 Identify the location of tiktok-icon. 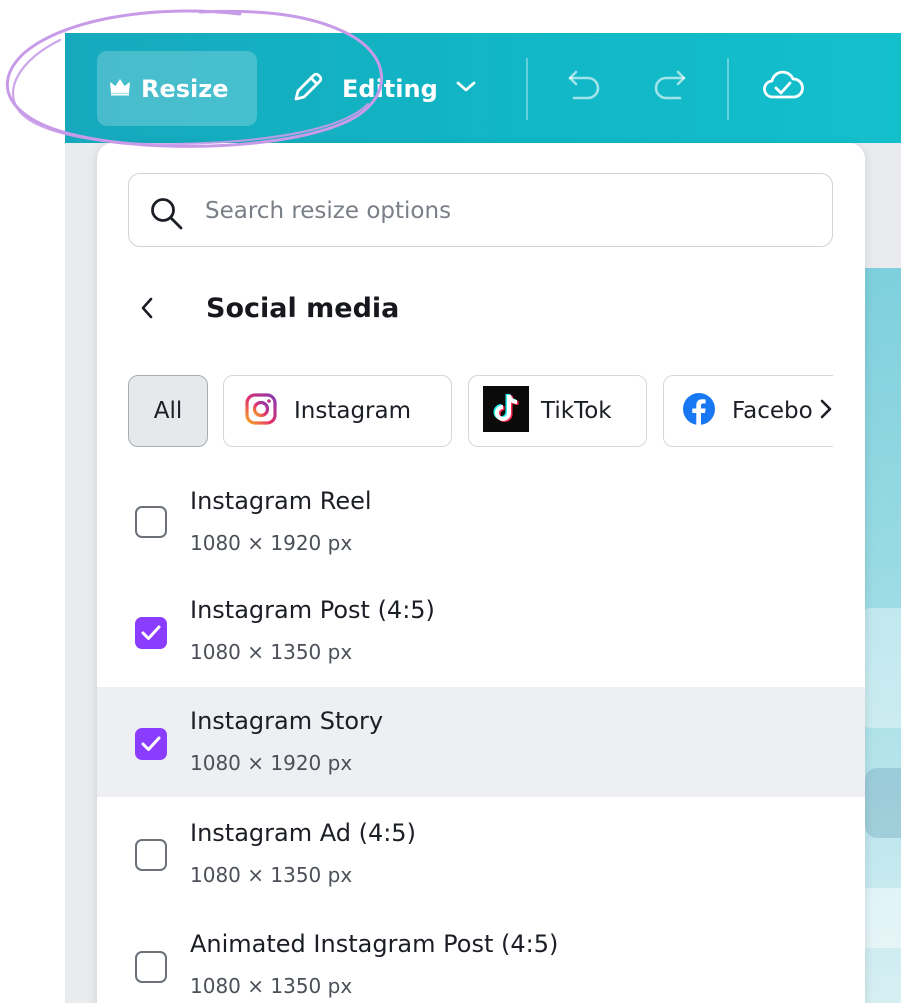
(506, 411).